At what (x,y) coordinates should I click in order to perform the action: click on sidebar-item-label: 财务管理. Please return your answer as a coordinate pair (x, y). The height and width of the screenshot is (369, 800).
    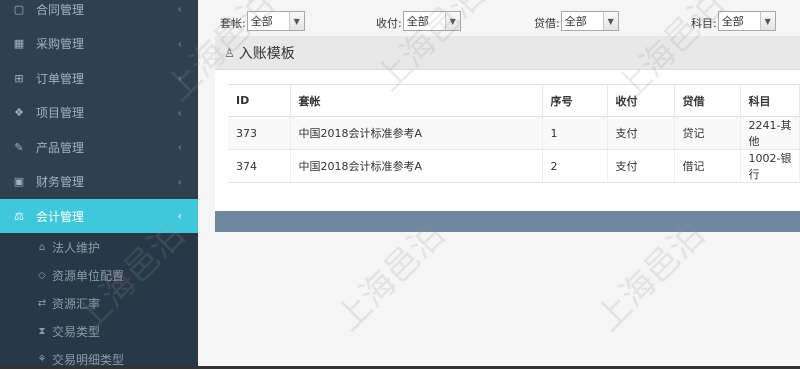
    Looking at the image, I should click on (60, 182).